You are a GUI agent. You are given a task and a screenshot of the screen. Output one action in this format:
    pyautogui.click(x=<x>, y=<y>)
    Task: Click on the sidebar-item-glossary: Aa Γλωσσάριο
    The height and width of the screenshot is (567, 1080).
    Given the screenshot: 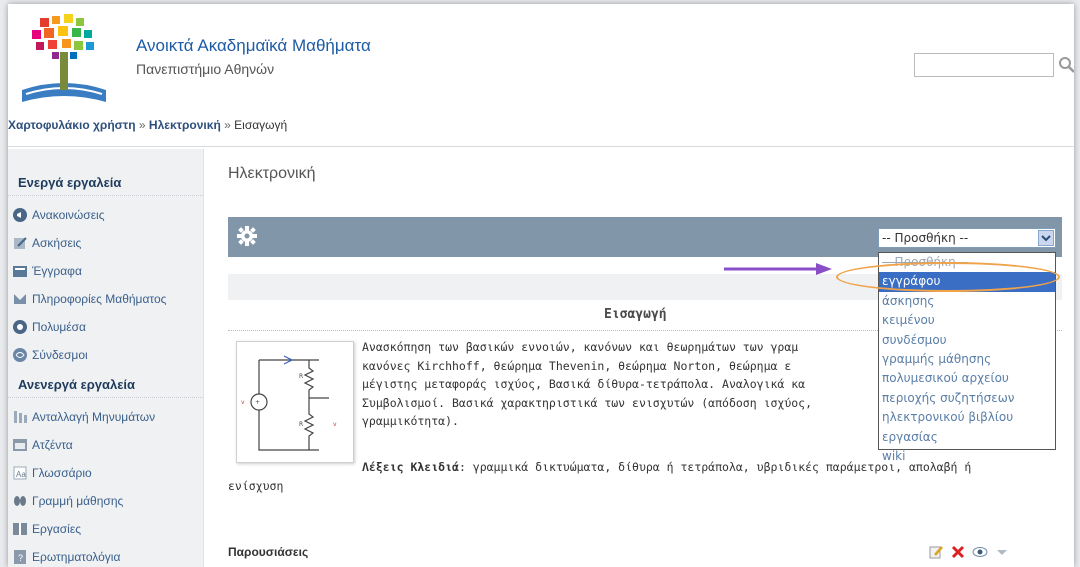 What is the action you would take?
    pyautogui.click(x=52, y=473)
    